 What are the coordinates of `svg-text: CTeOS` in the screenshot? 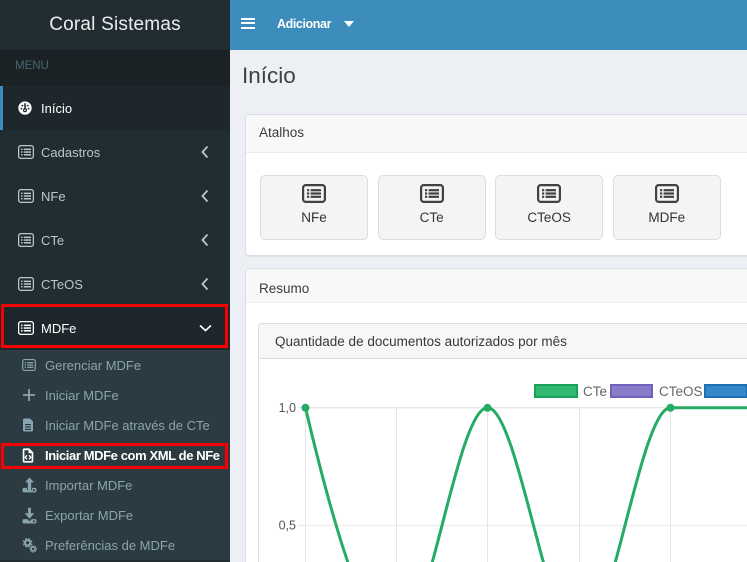 It's located at (681, 391).